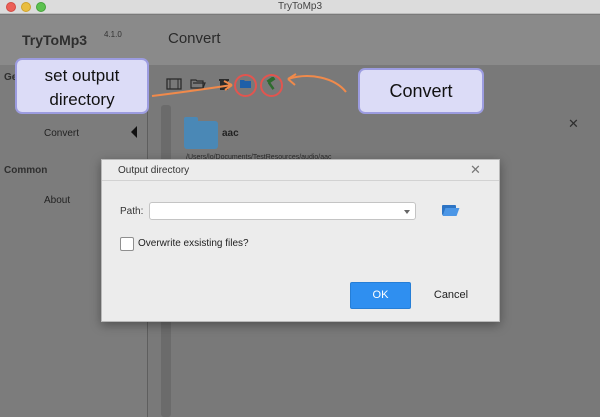 The width and height of the screenshot is (600, 417). Describe the element at coordinates (475, 170) in the screenshot. I see `dialog-close-icon: ✕` at that location.